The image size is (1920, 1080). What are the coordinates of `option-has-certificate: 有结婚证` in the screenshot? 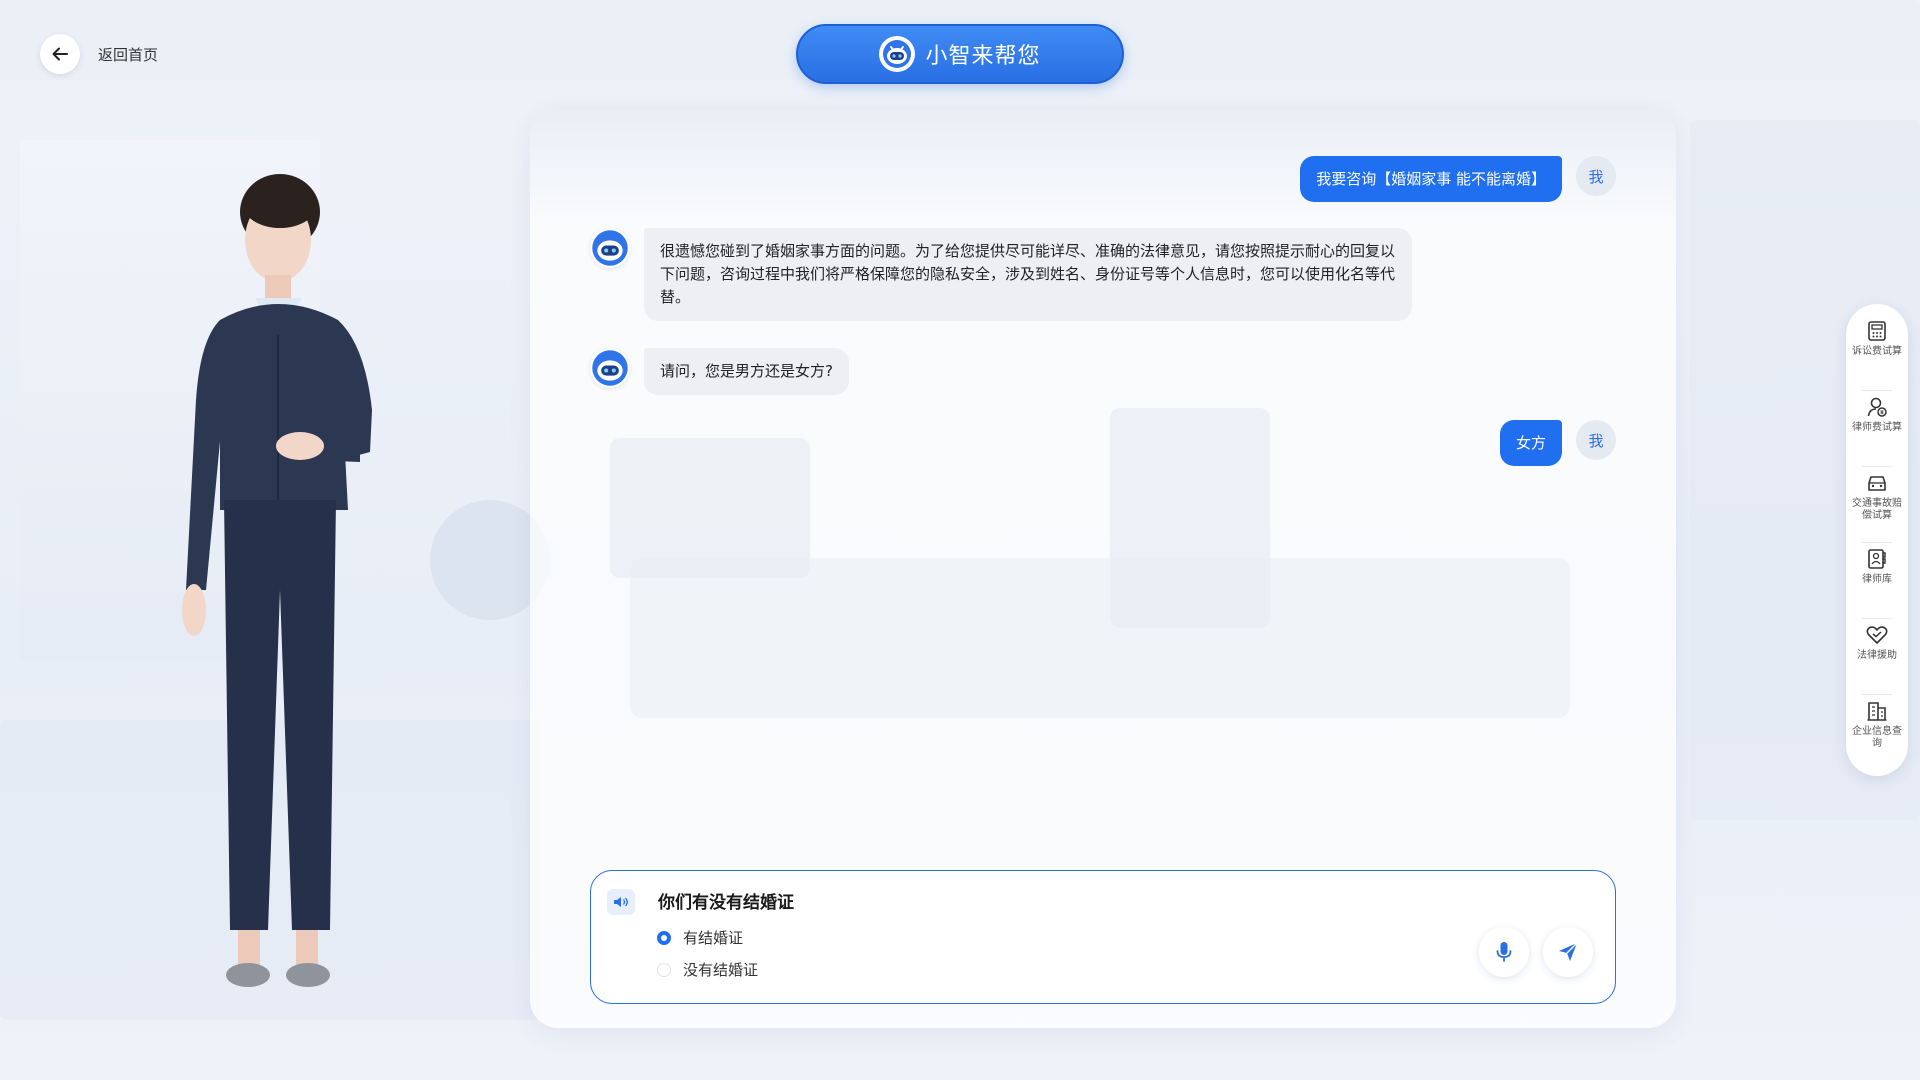 It's located at (700, 937).